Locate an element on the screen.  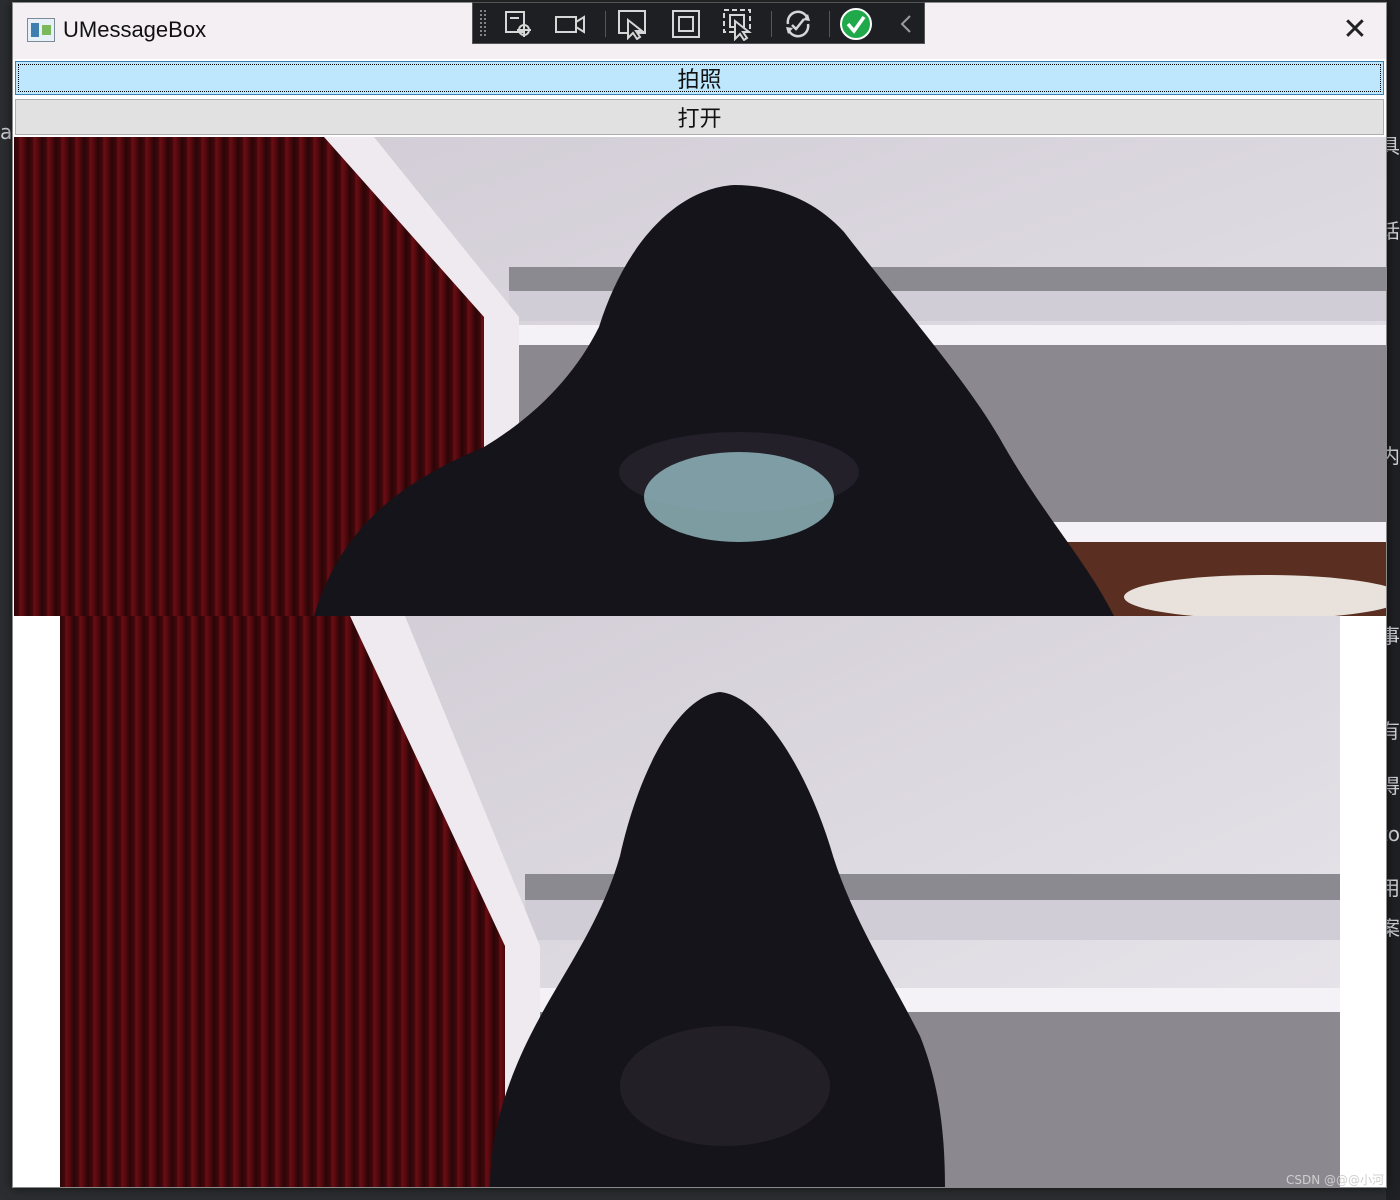
hot-reload-icon is located at coordinates (798, 24).